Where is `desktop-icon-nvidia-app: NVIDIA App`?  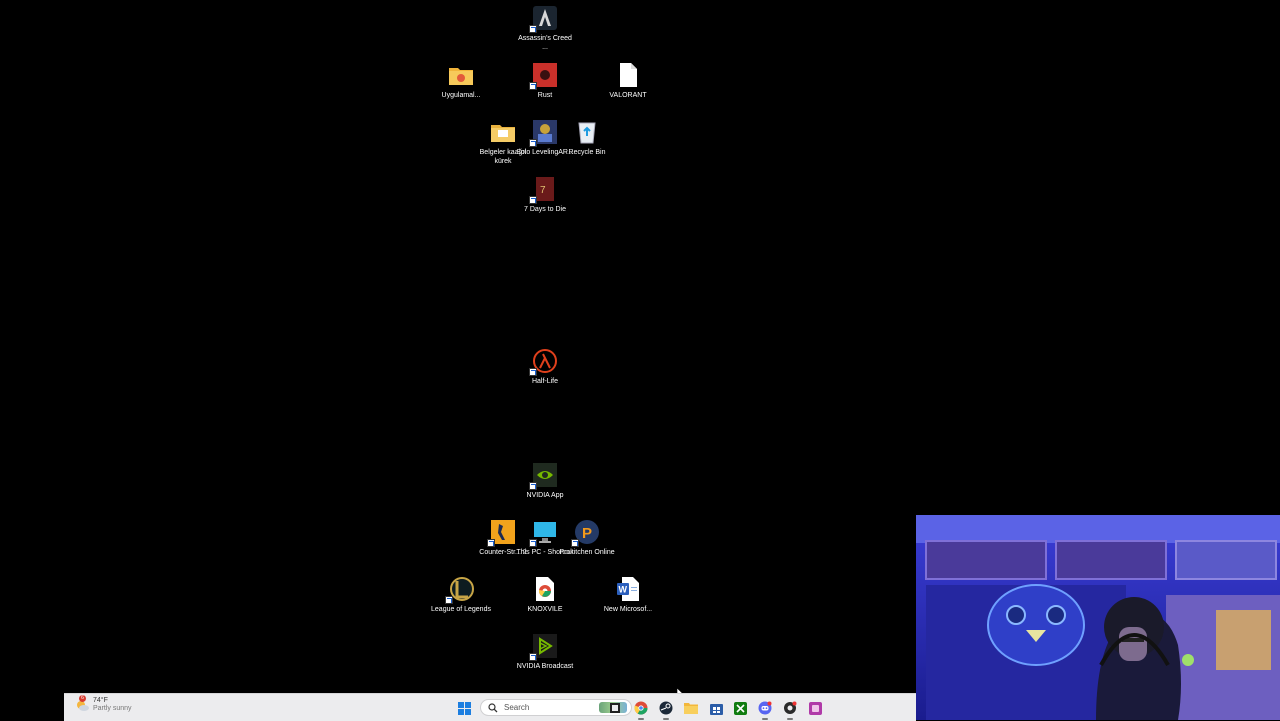
desktop-icon-nvidia-app: NVIDIA App is located at coordinates (545, 480).